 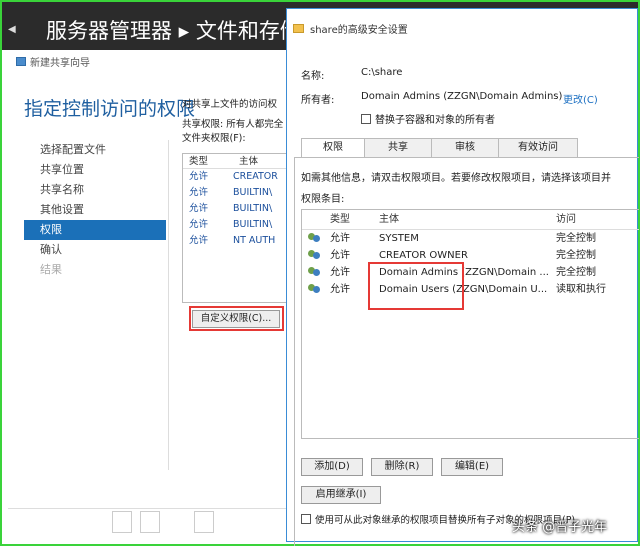 I want to click on owner-value: Domain Admins (ZZGN\Domain Admins), so click(x=462, y=96).